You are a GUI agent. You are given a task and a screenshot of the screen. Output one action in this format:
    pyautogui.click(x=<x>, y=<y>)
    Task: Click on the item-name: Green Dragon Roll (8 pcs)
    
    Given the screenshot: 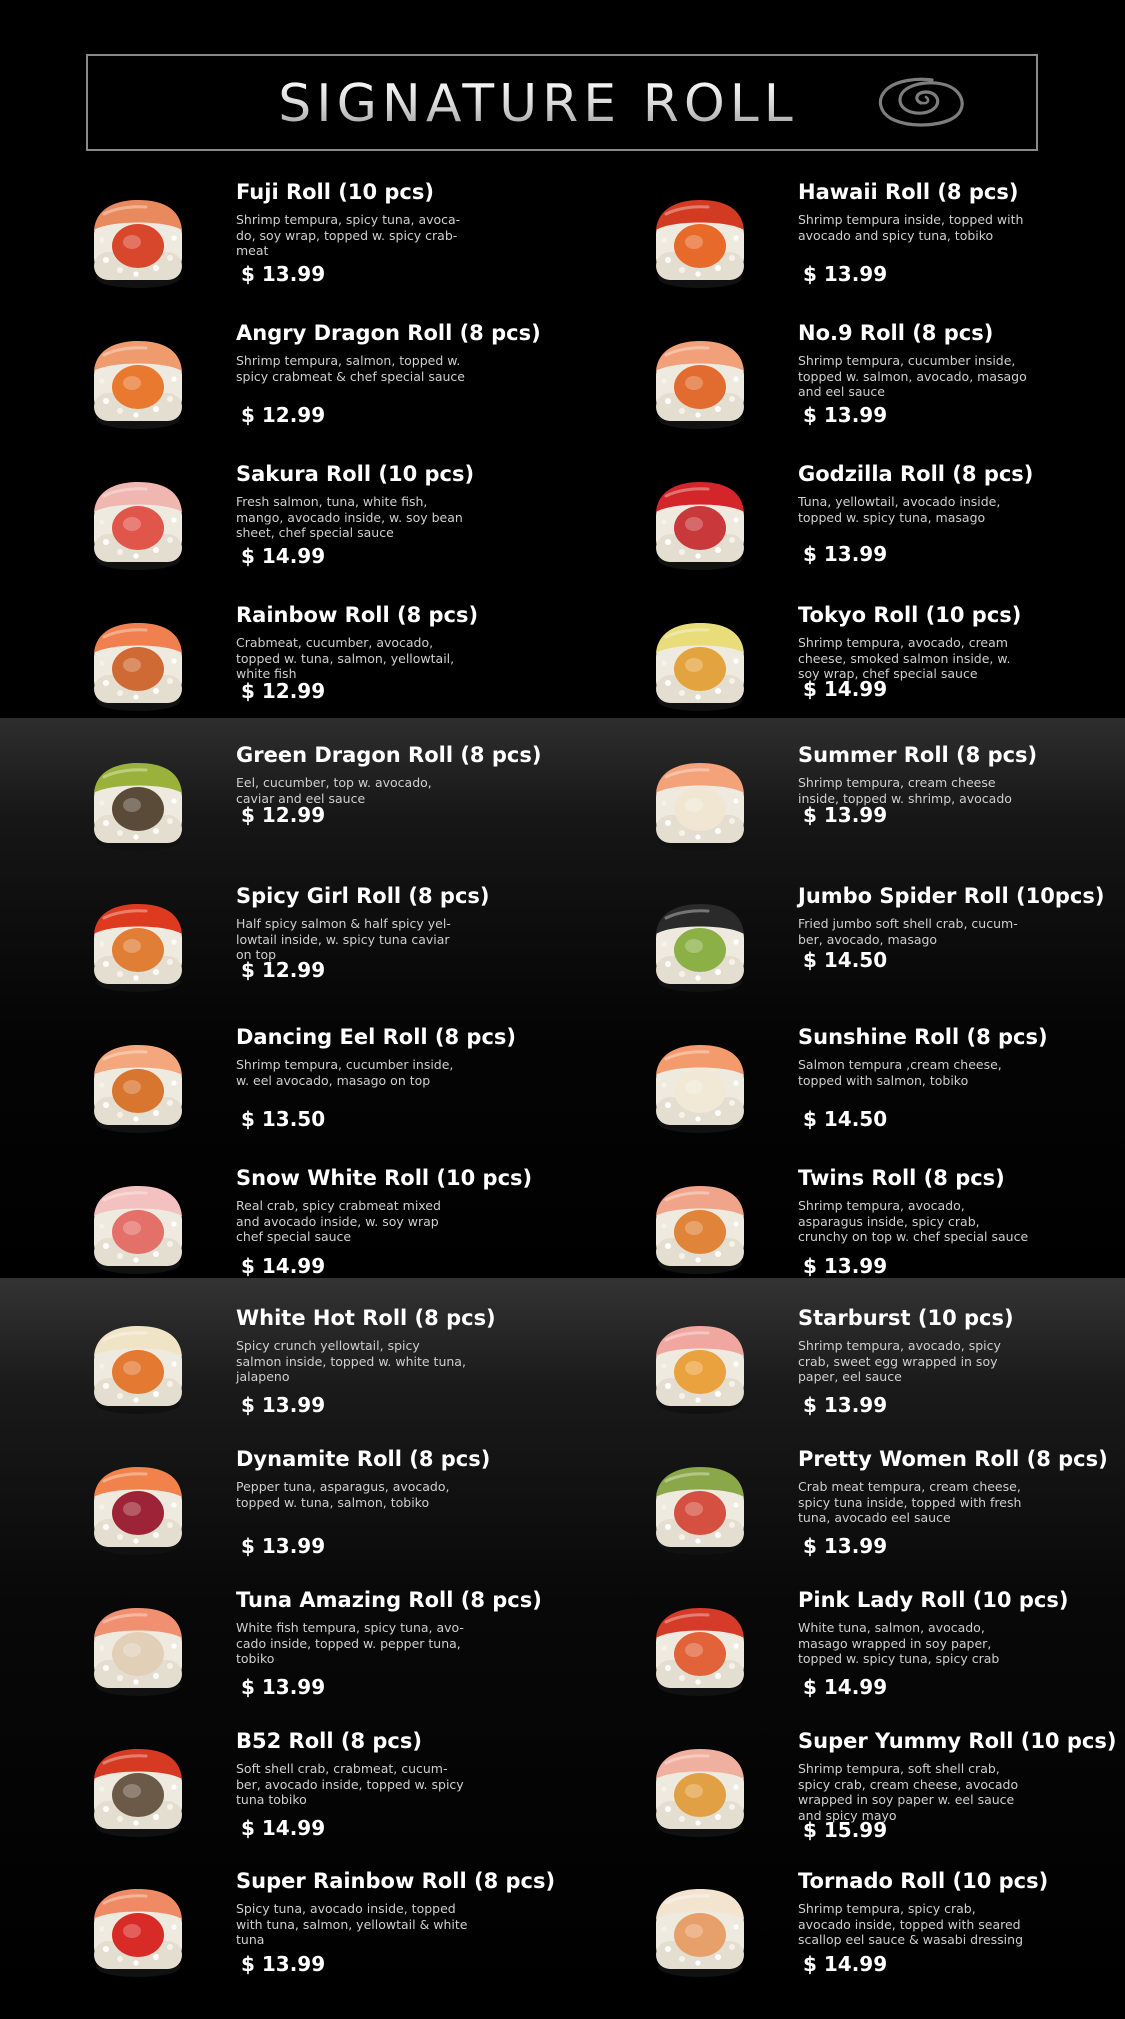 What is the action you would take?
    pyautogui.click(x=389, y=755)
    